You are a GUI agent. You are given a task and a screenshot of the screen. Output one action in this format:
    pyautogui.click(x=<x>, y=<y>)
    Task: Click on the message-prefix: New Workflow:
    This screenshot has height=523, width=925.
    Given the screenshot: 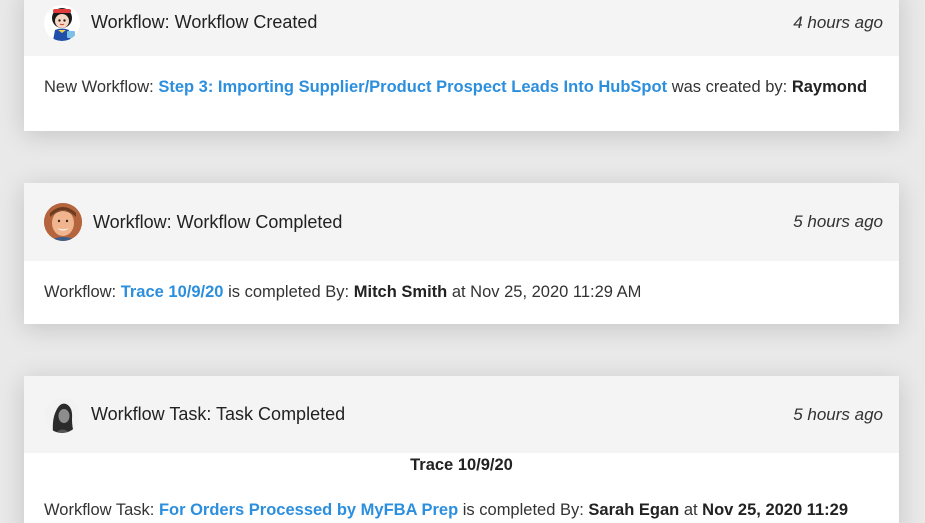 What is the action you would take?
    pyautogui.click(x=99, y=87)
    